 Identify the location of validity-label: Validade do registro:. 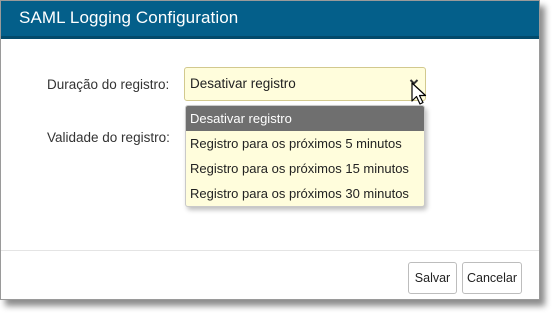
(108, 137).